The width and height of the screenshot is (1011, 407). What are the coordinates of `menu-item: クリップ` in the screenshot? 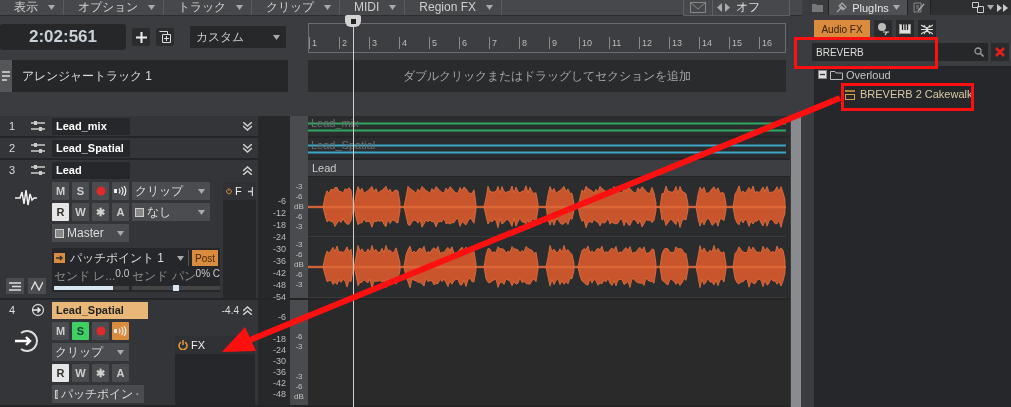 It's located at (296, 7).